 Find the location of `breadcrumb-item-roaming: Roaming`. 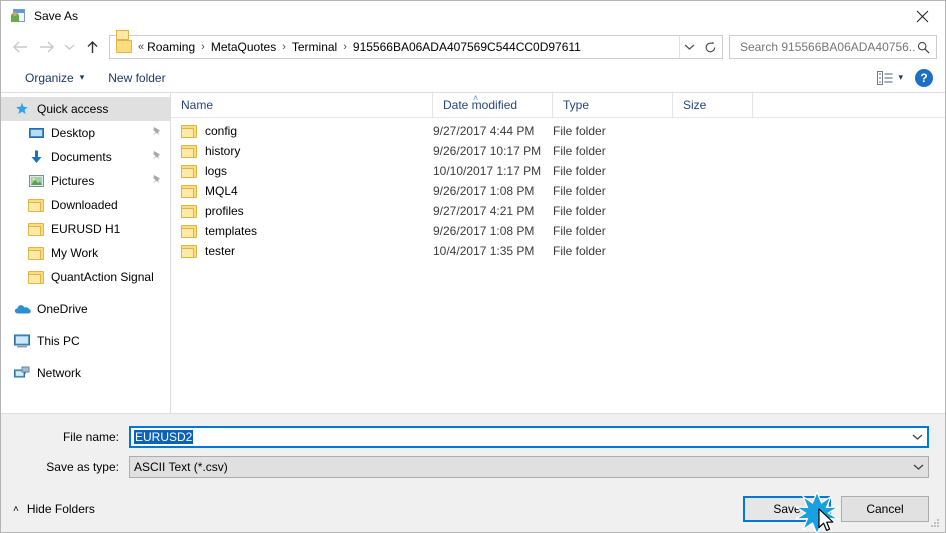

breadcrumb-item-roaming: Roaming is located at coordinates (171, 47).